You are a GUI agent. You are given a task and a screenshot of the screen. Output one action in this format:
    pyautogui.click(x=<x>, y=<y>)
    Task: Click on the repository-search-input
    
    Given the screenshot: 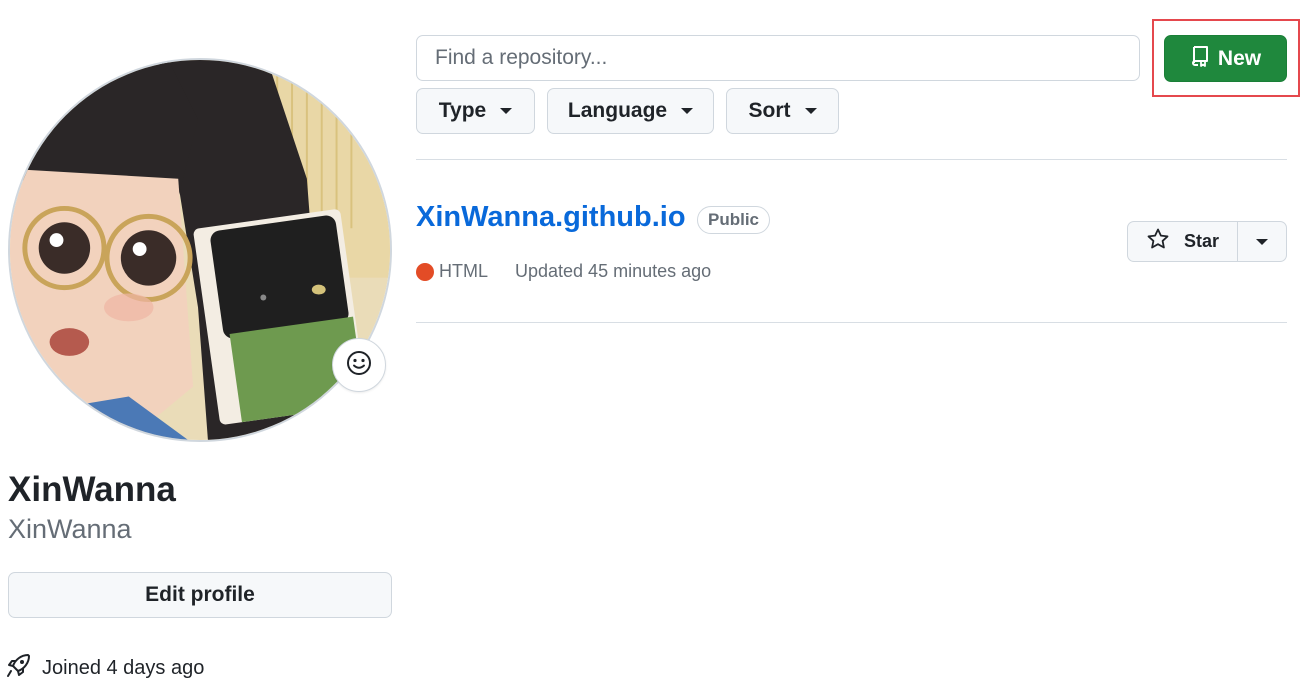 What is the action you would take?
    pyautogui.click(x=778, y=58)
    